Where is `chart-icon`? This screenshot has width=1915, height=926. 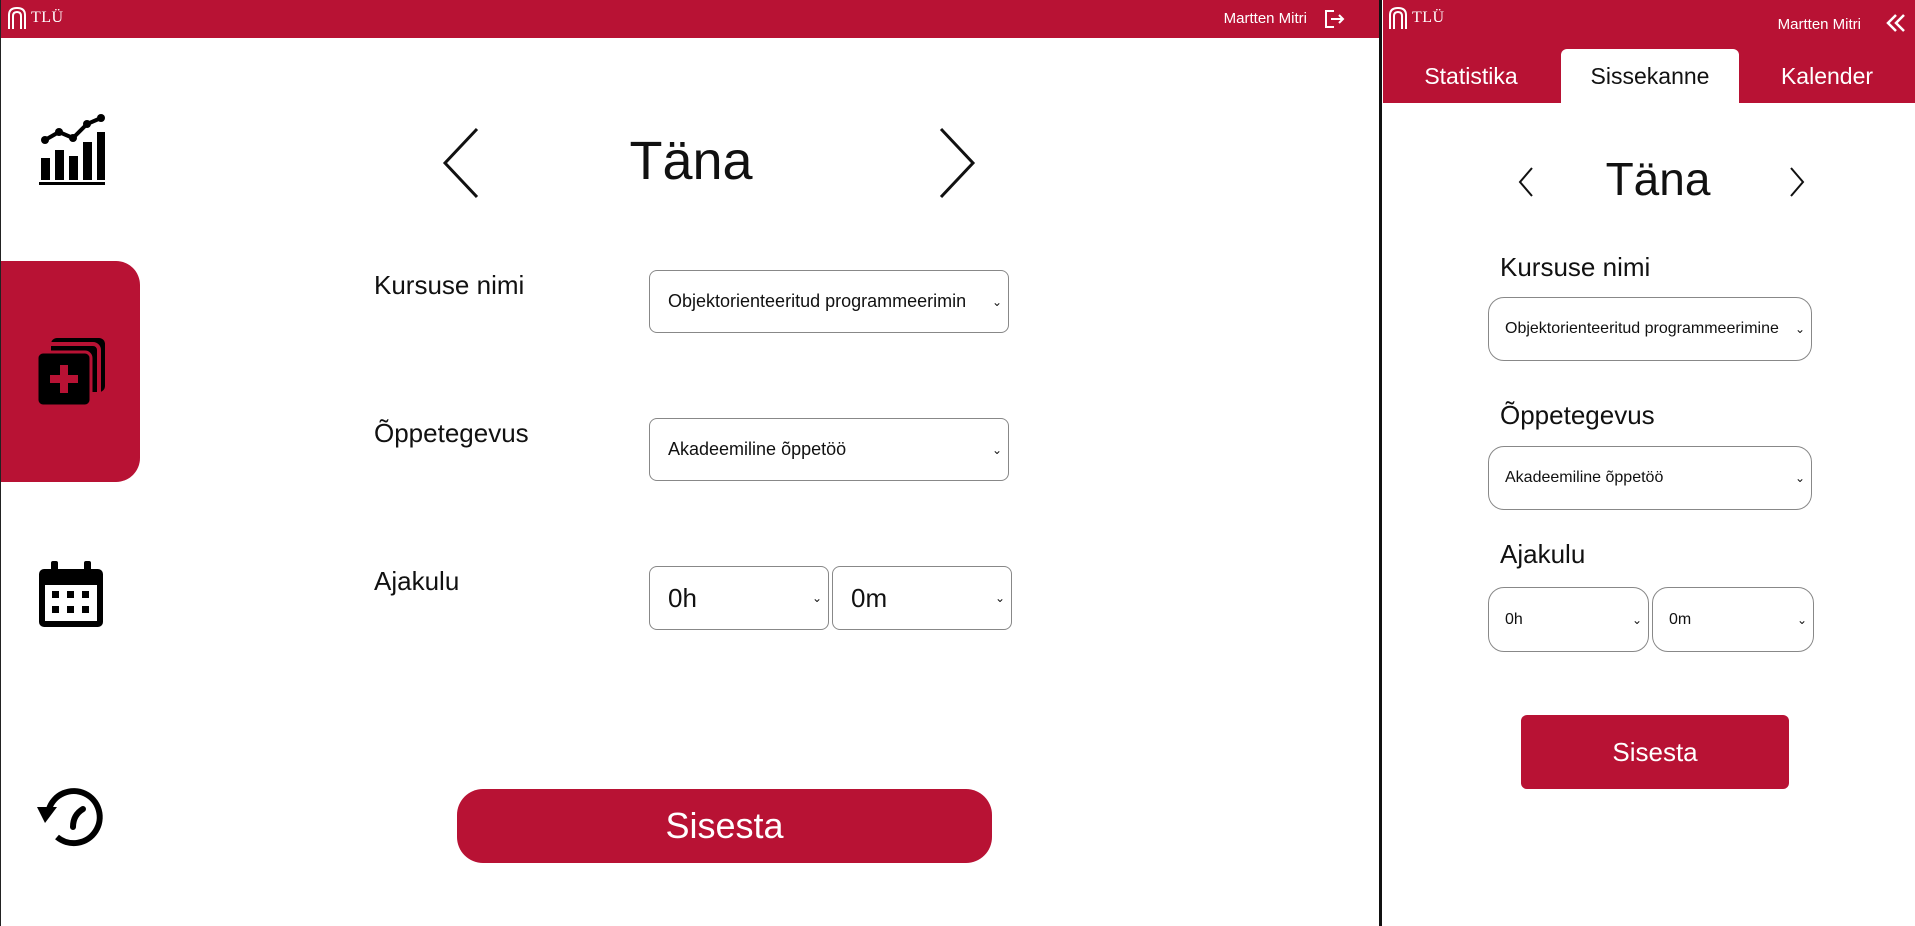
chart-icon is located at coordinates (71, 149).